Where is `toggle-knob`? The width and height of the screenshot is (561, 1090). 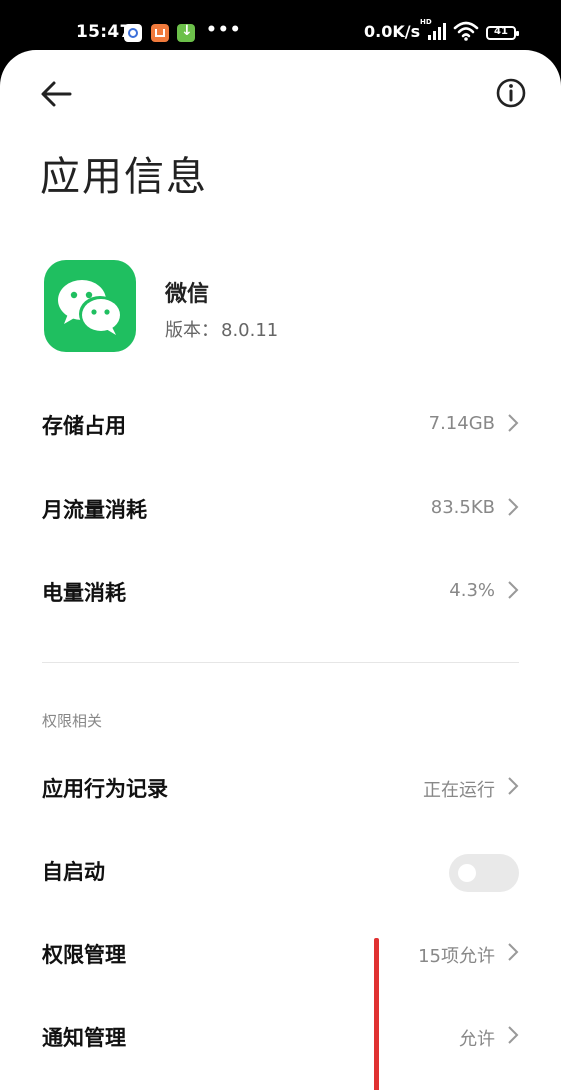 toggle-knob is located at coordinates (467, 873).